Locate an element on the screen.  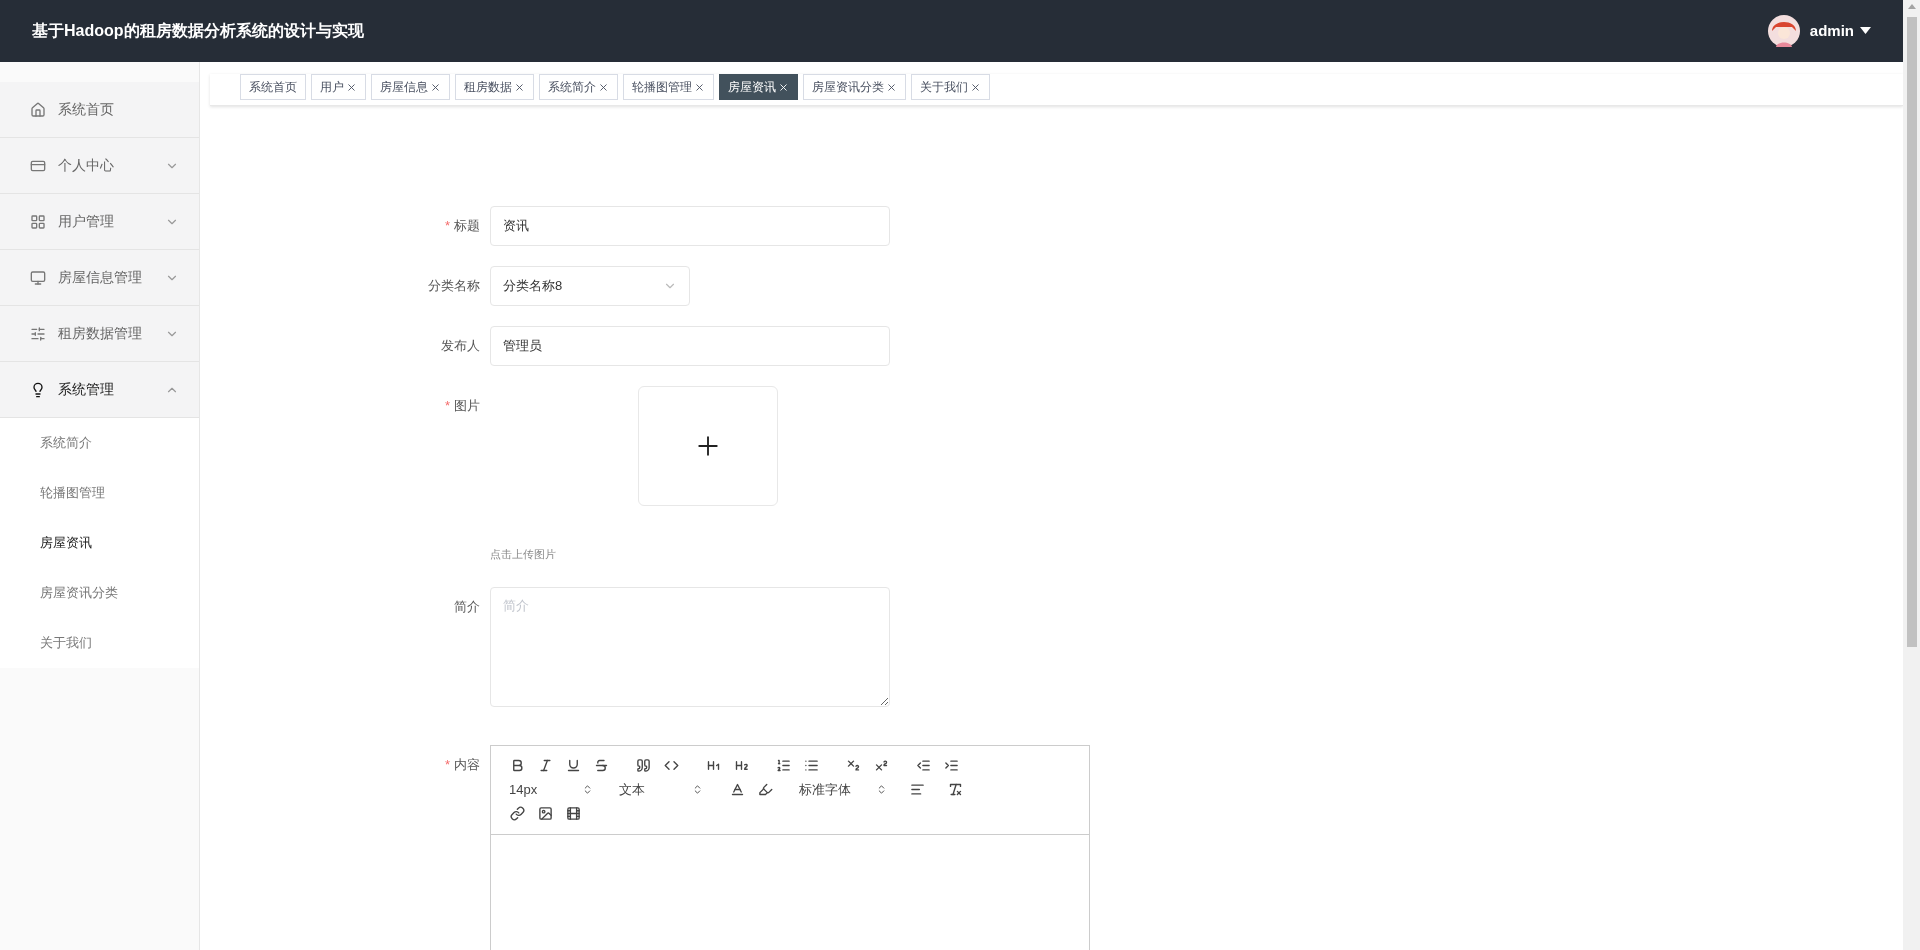
submenu-item: 房屋资讯分类 is located at coordinates (99, 593).